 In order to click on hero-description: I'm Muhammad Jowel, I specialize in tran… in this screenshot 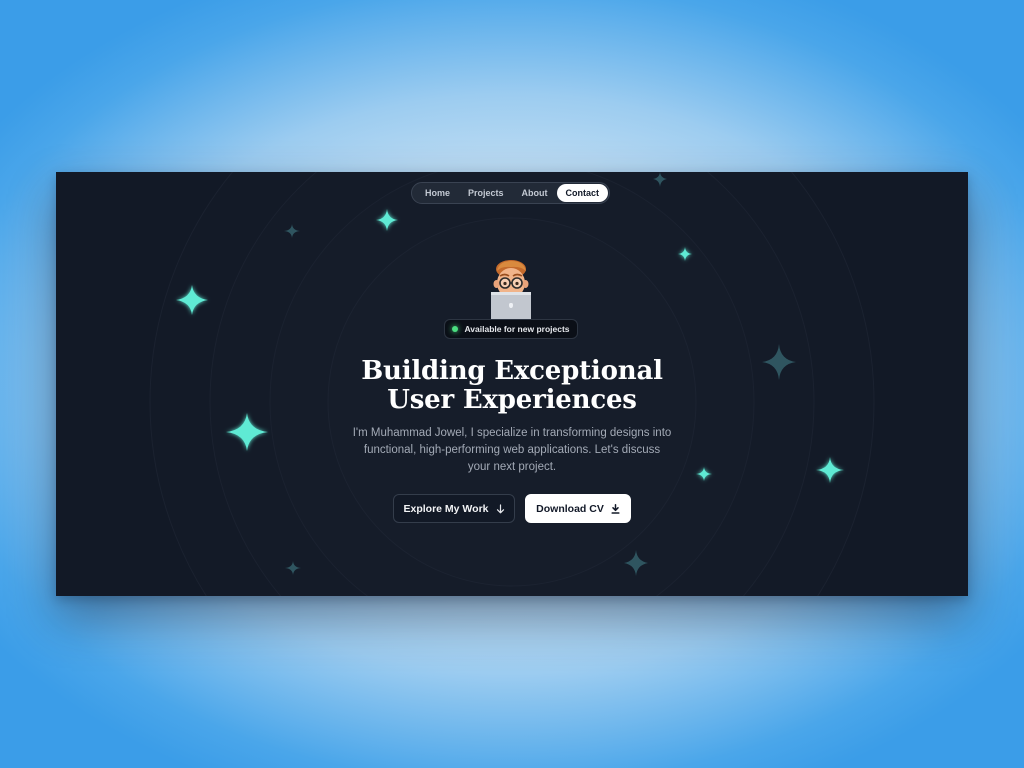, I will do `click(512, 450)`.